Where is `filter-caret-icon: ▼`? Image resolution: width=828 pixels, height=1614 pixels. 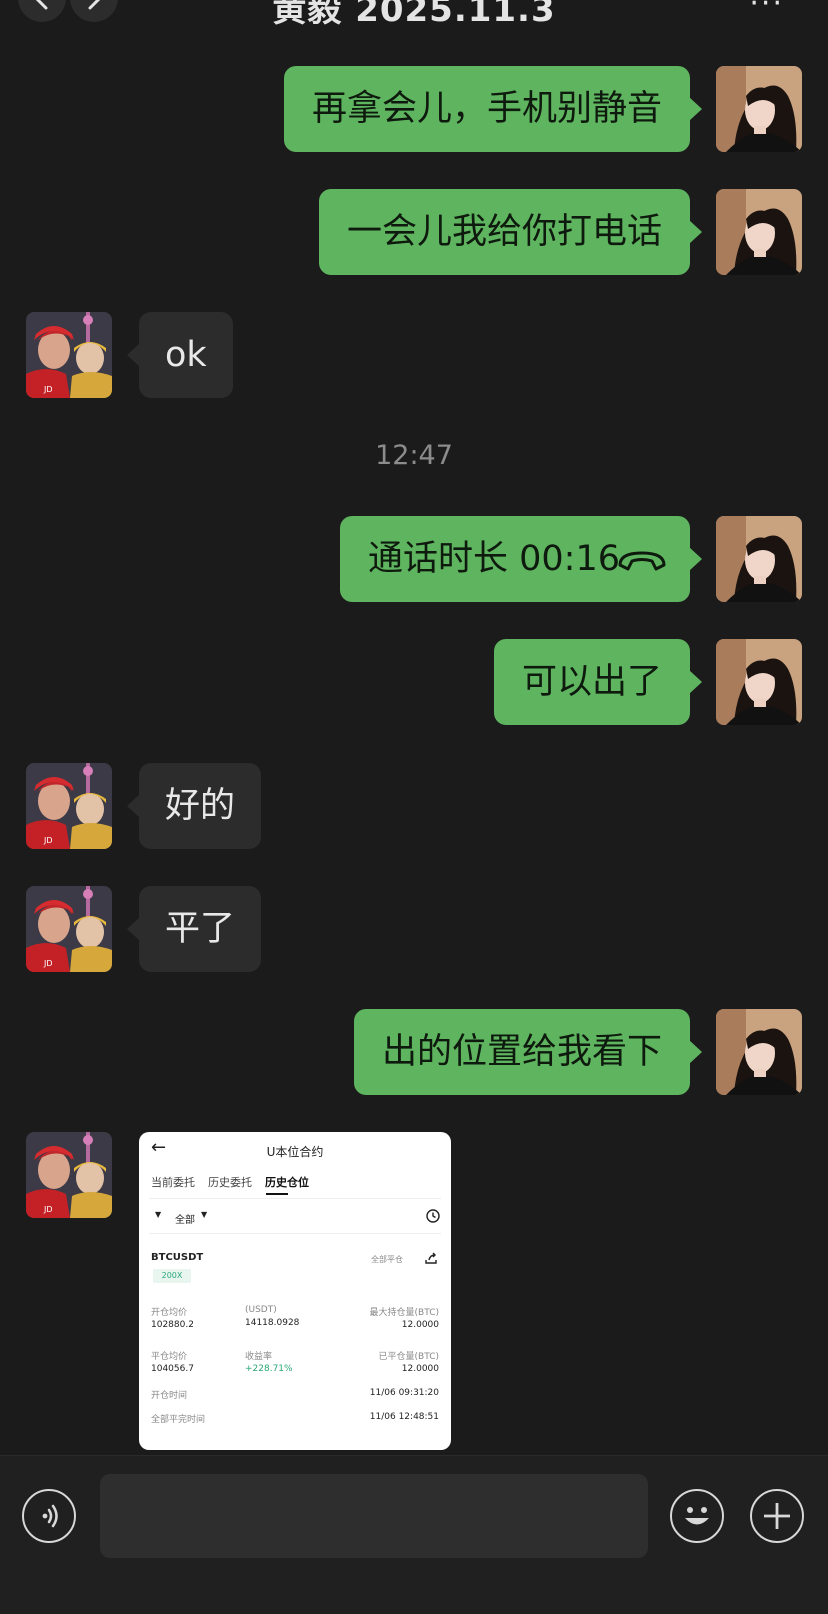 filter-caret-icon: ▼ is located at coordinates (158, 1214).